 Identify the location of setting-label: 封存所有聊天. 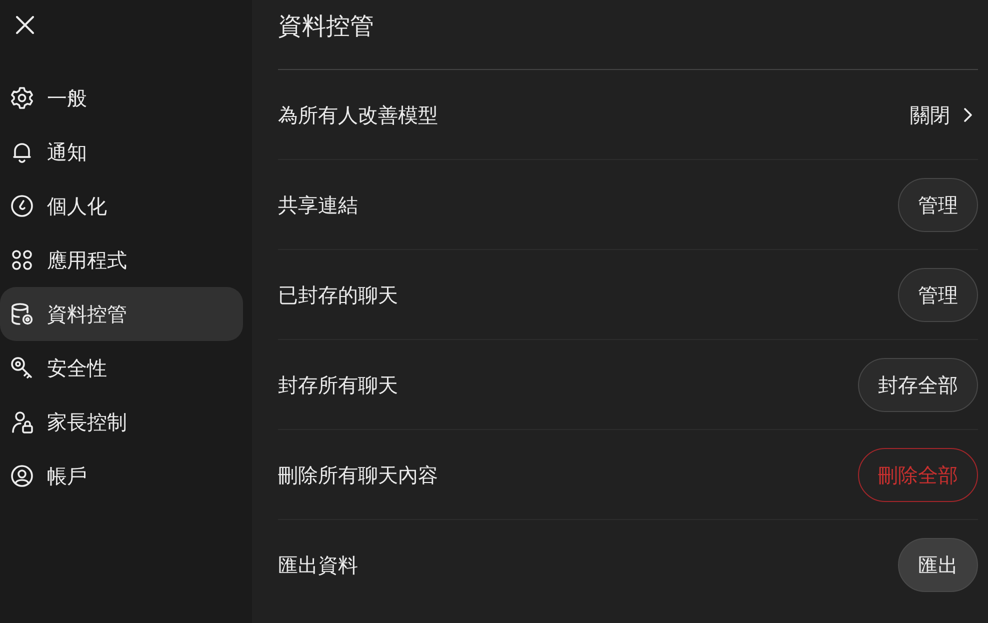
(338, 385).